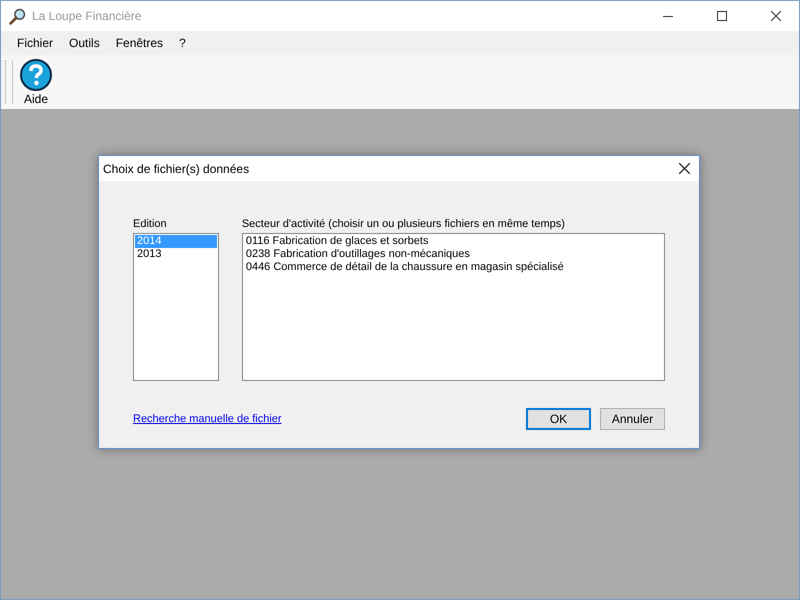 This screenshot has height=600, width=800. I want to click on sector-list: 0116 Fabrication de glaces et sorbets 0238 Fabrication d'outillages non-mécaniques 0446 Commerce de détail de la chaussure en magasin spécialisé, so click(453, 307).